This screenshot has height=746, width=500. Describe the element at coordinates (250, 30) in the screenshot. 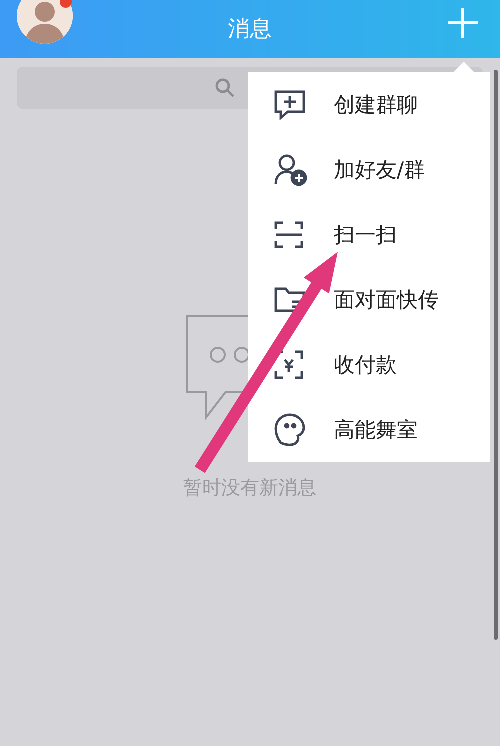

I see `page-title: 消息` at that location.